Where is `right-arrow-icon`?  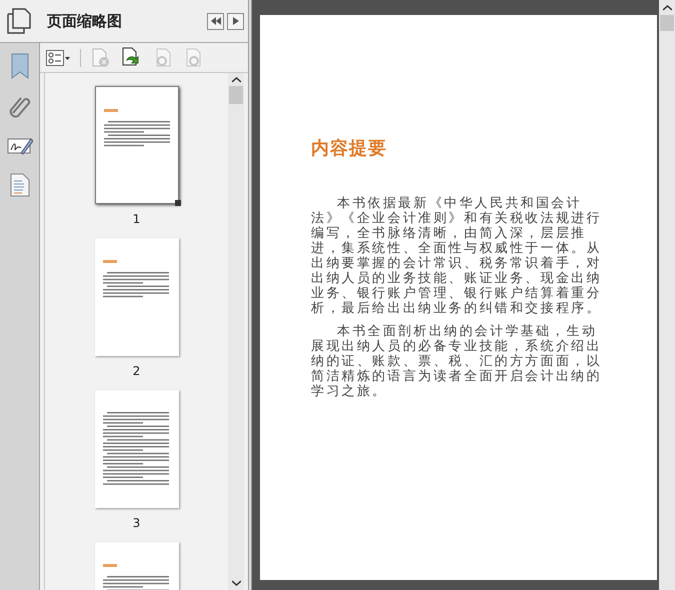
right-arrow-icon is located at coordinates (235, 21).